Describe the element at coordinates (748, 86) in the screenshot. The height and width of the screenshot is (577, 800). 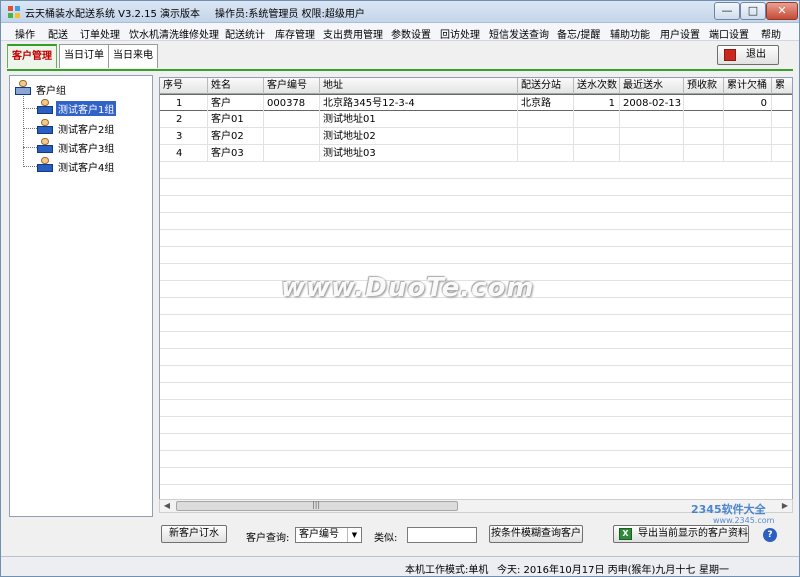
I see `column-header: 累计欠桶` at that location.